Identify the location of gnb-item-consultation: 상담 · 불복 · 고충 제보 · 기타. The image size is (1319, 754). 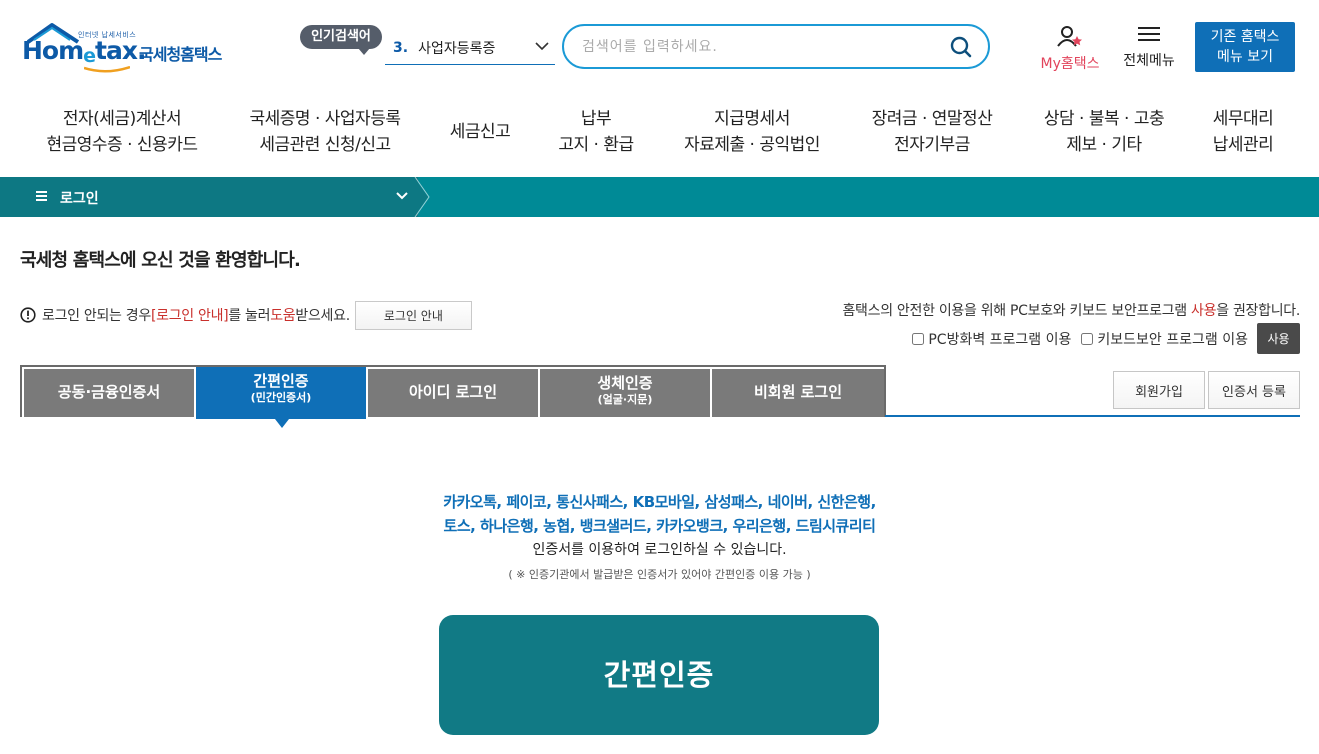
(1104, 132).